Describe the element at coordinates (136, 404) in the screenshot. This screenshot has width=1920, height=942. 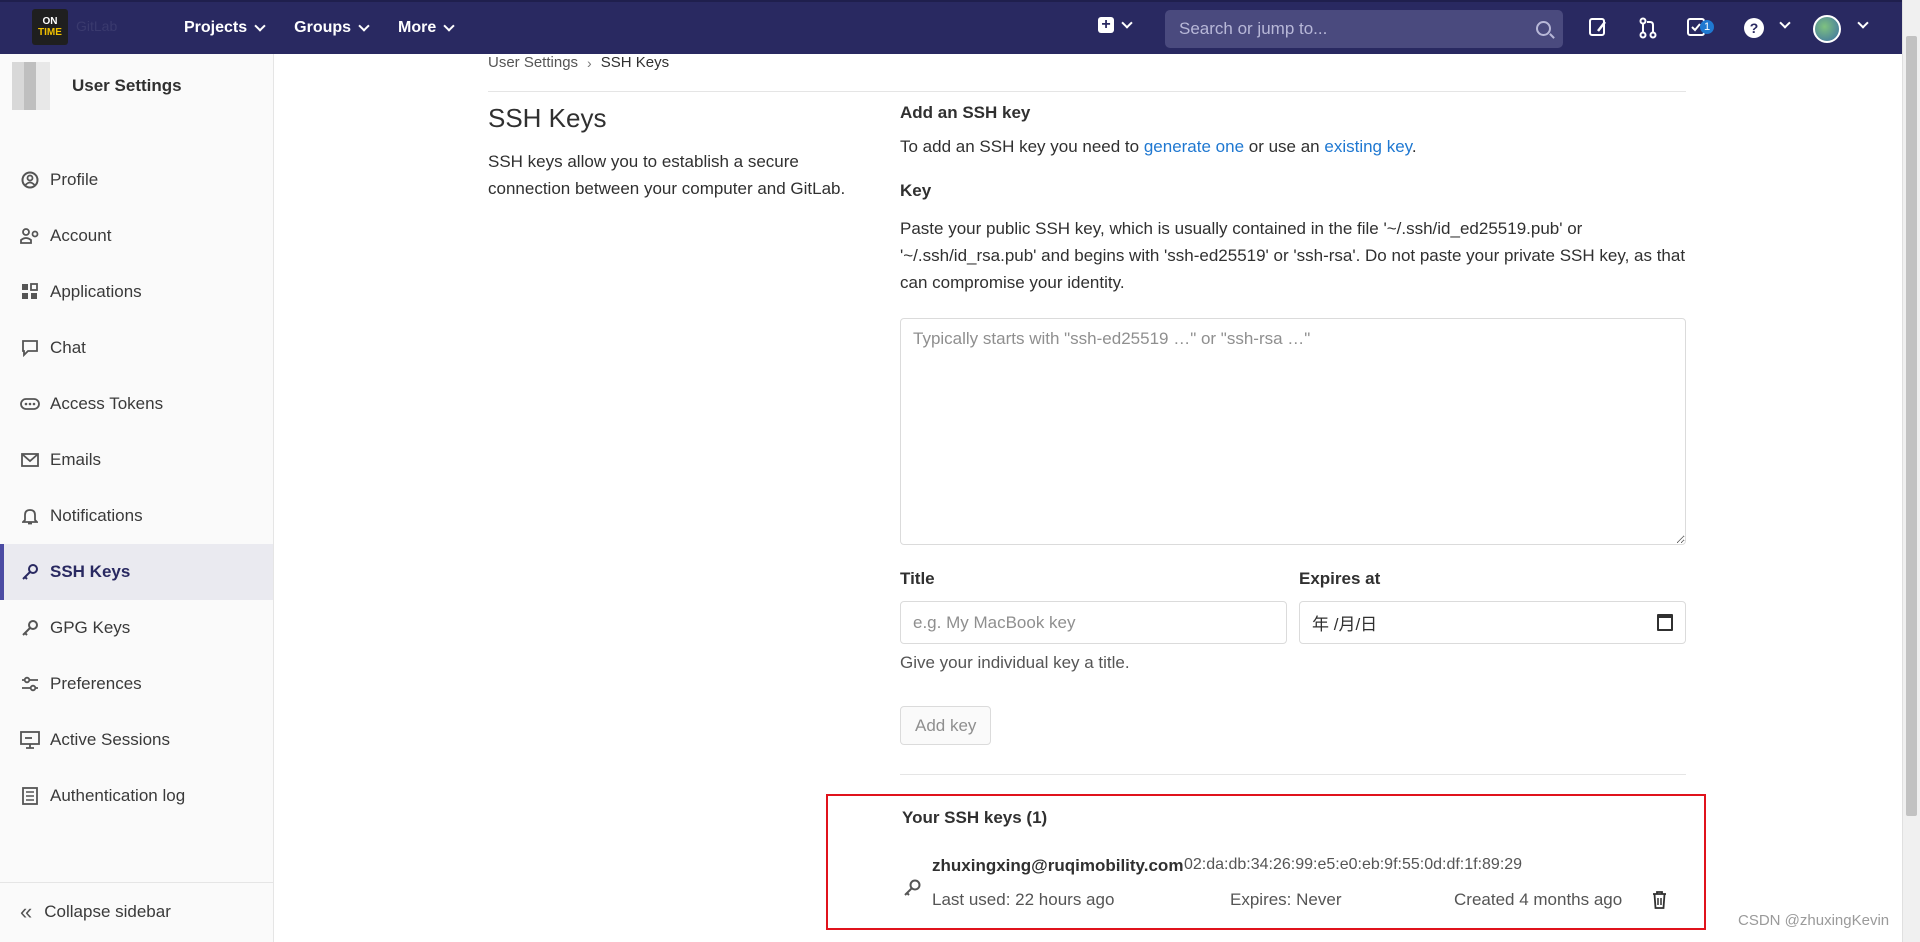
I see `sidebar-item-access-tokens: Access Tokens` at that location.